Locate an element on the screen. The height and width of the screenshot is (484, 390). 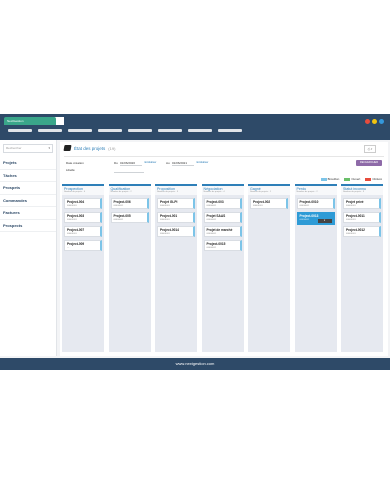
project-card: Projet GLPI 00000001 is located at coordinates (176, 203).